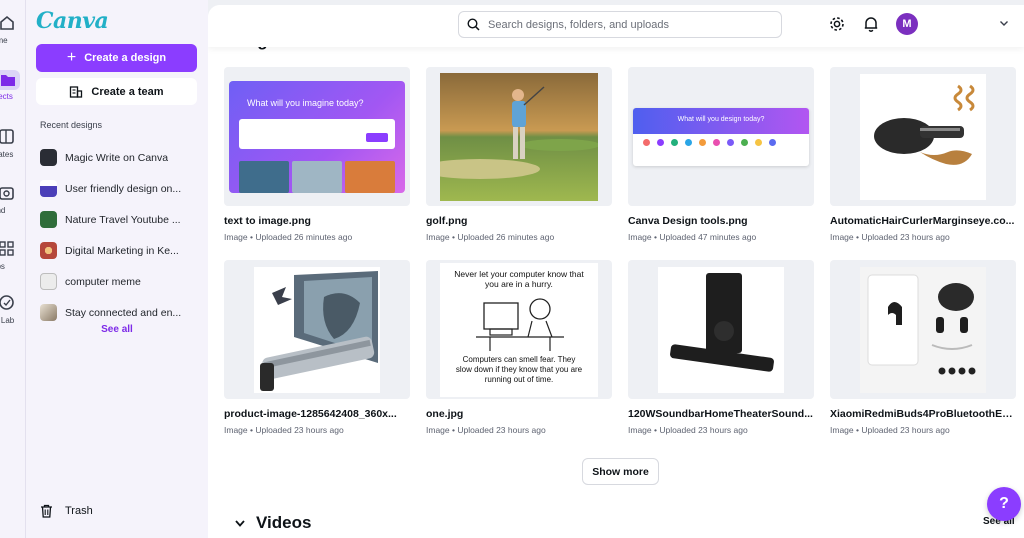 Image resolution: width=1024 pixels, height=538 pixels. I want to click on trash-label: Trash, so click(79, 511).